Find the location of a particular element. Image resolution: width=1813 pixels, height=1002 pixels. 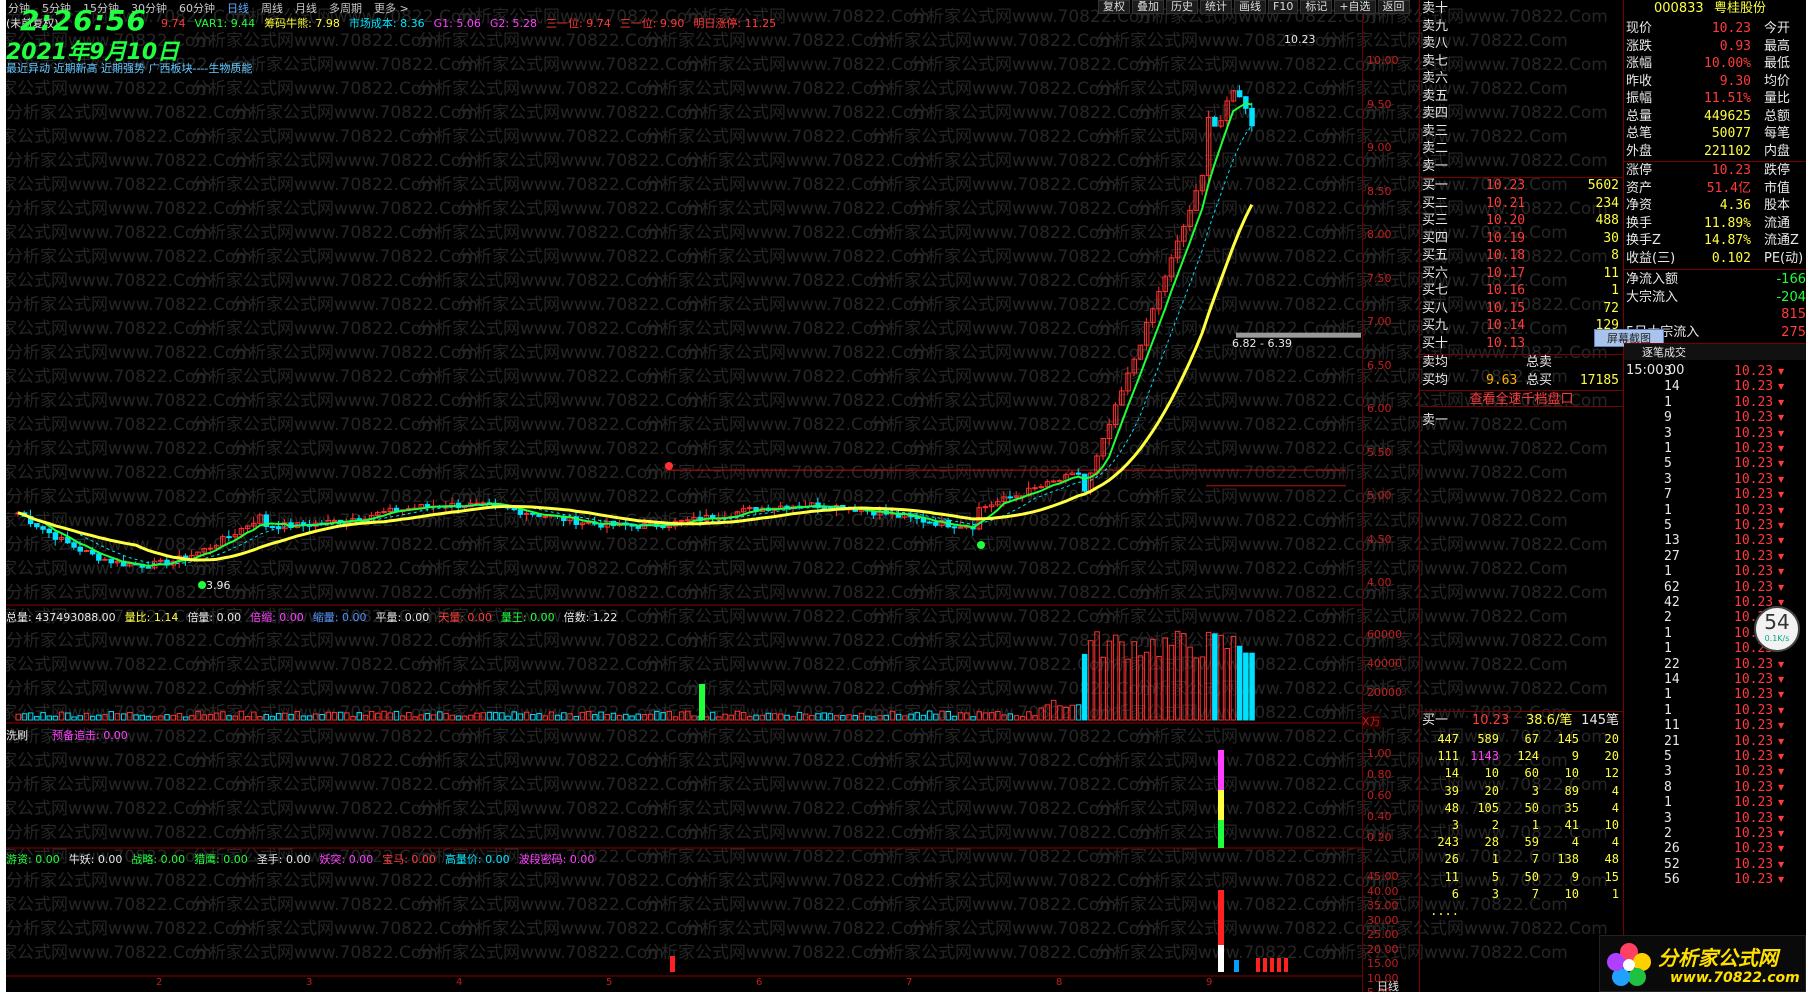

queue-price: 10.23 is located at coordinates (1491, 720).